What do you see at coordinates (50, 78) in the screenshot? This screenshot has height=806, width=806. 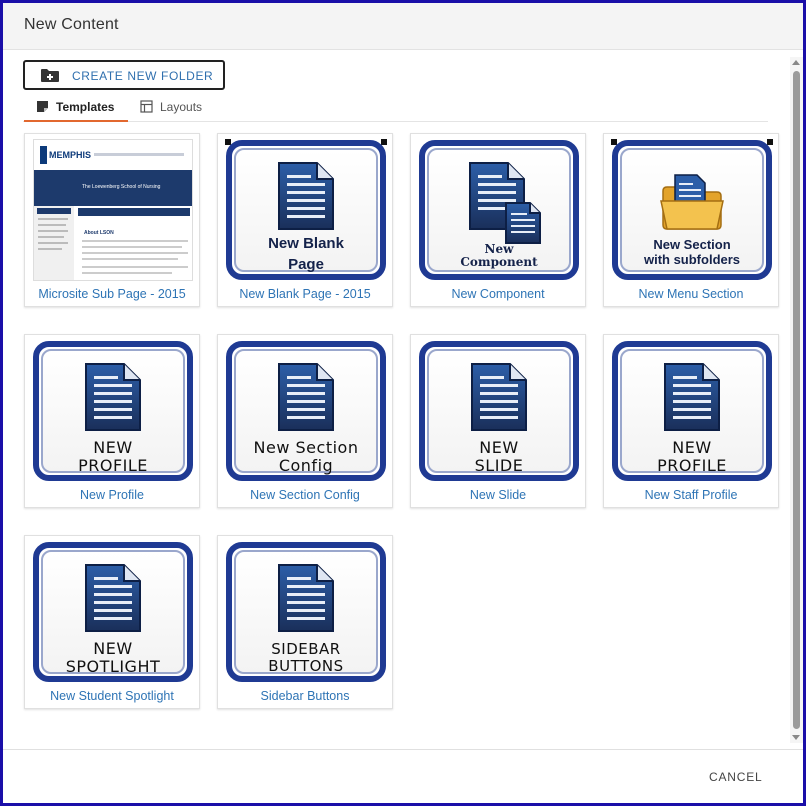 I see `add-folder-icon` at bounding box center [50, 78].